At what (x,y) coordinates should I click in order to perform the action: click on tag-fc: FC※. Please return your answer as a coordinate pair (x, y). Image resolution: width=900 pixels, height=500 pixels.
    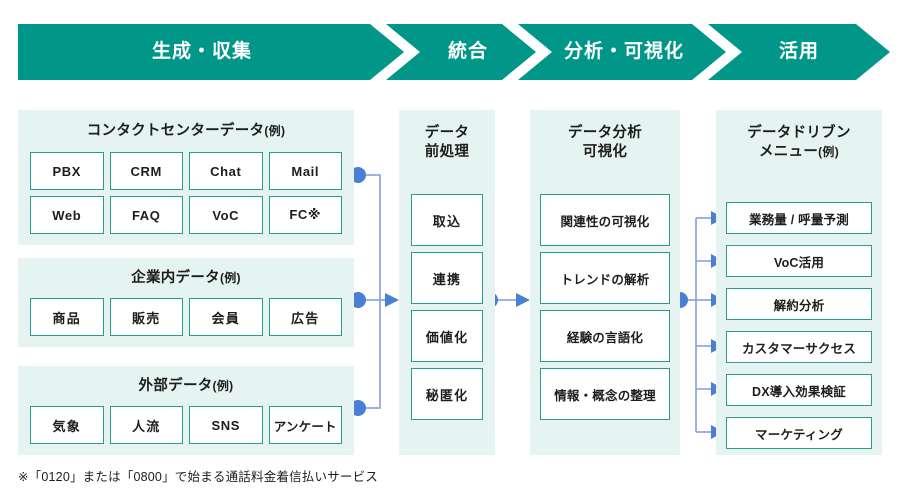
    Looking at the image, I should click on (305, 215).